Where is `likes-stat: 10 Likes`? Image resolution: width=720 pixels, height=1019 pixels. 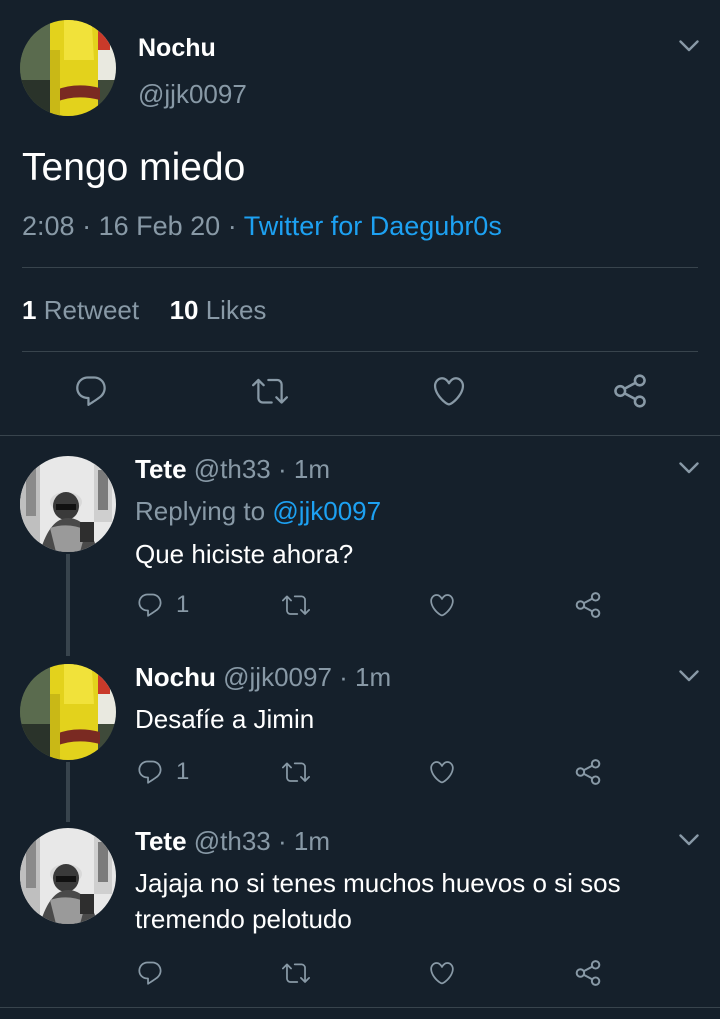 likes-stat: 10 Likes is located at coordinates (218, 310).